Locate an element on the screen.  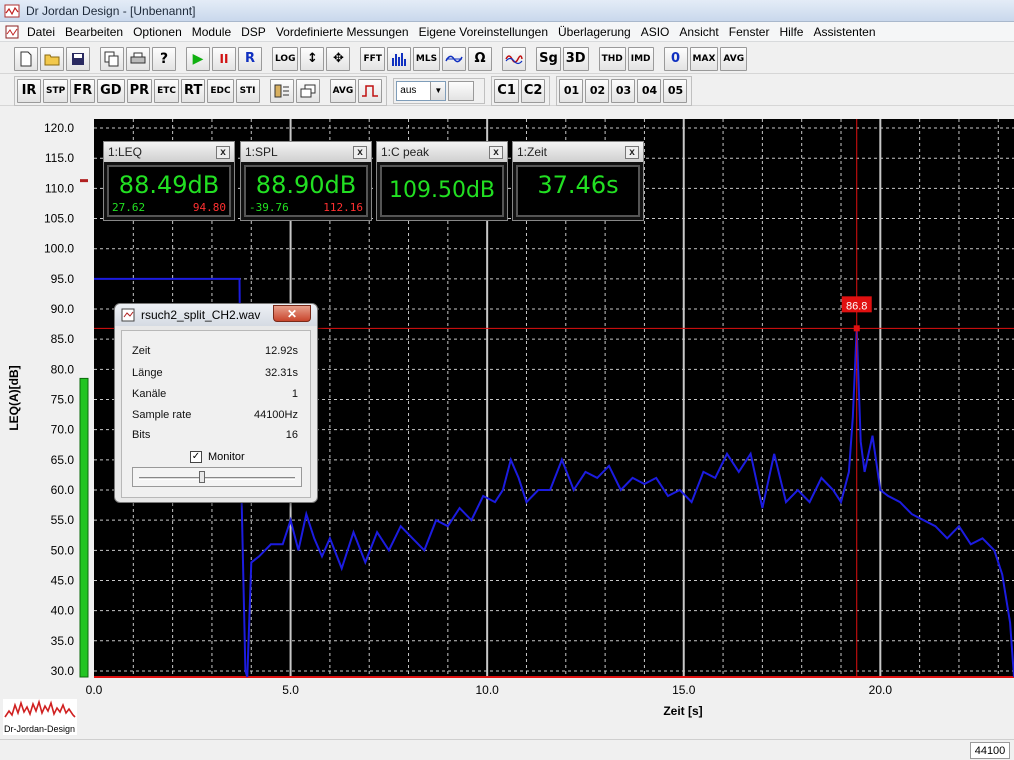
pr-button: PR is located at coordinates (139, 90).